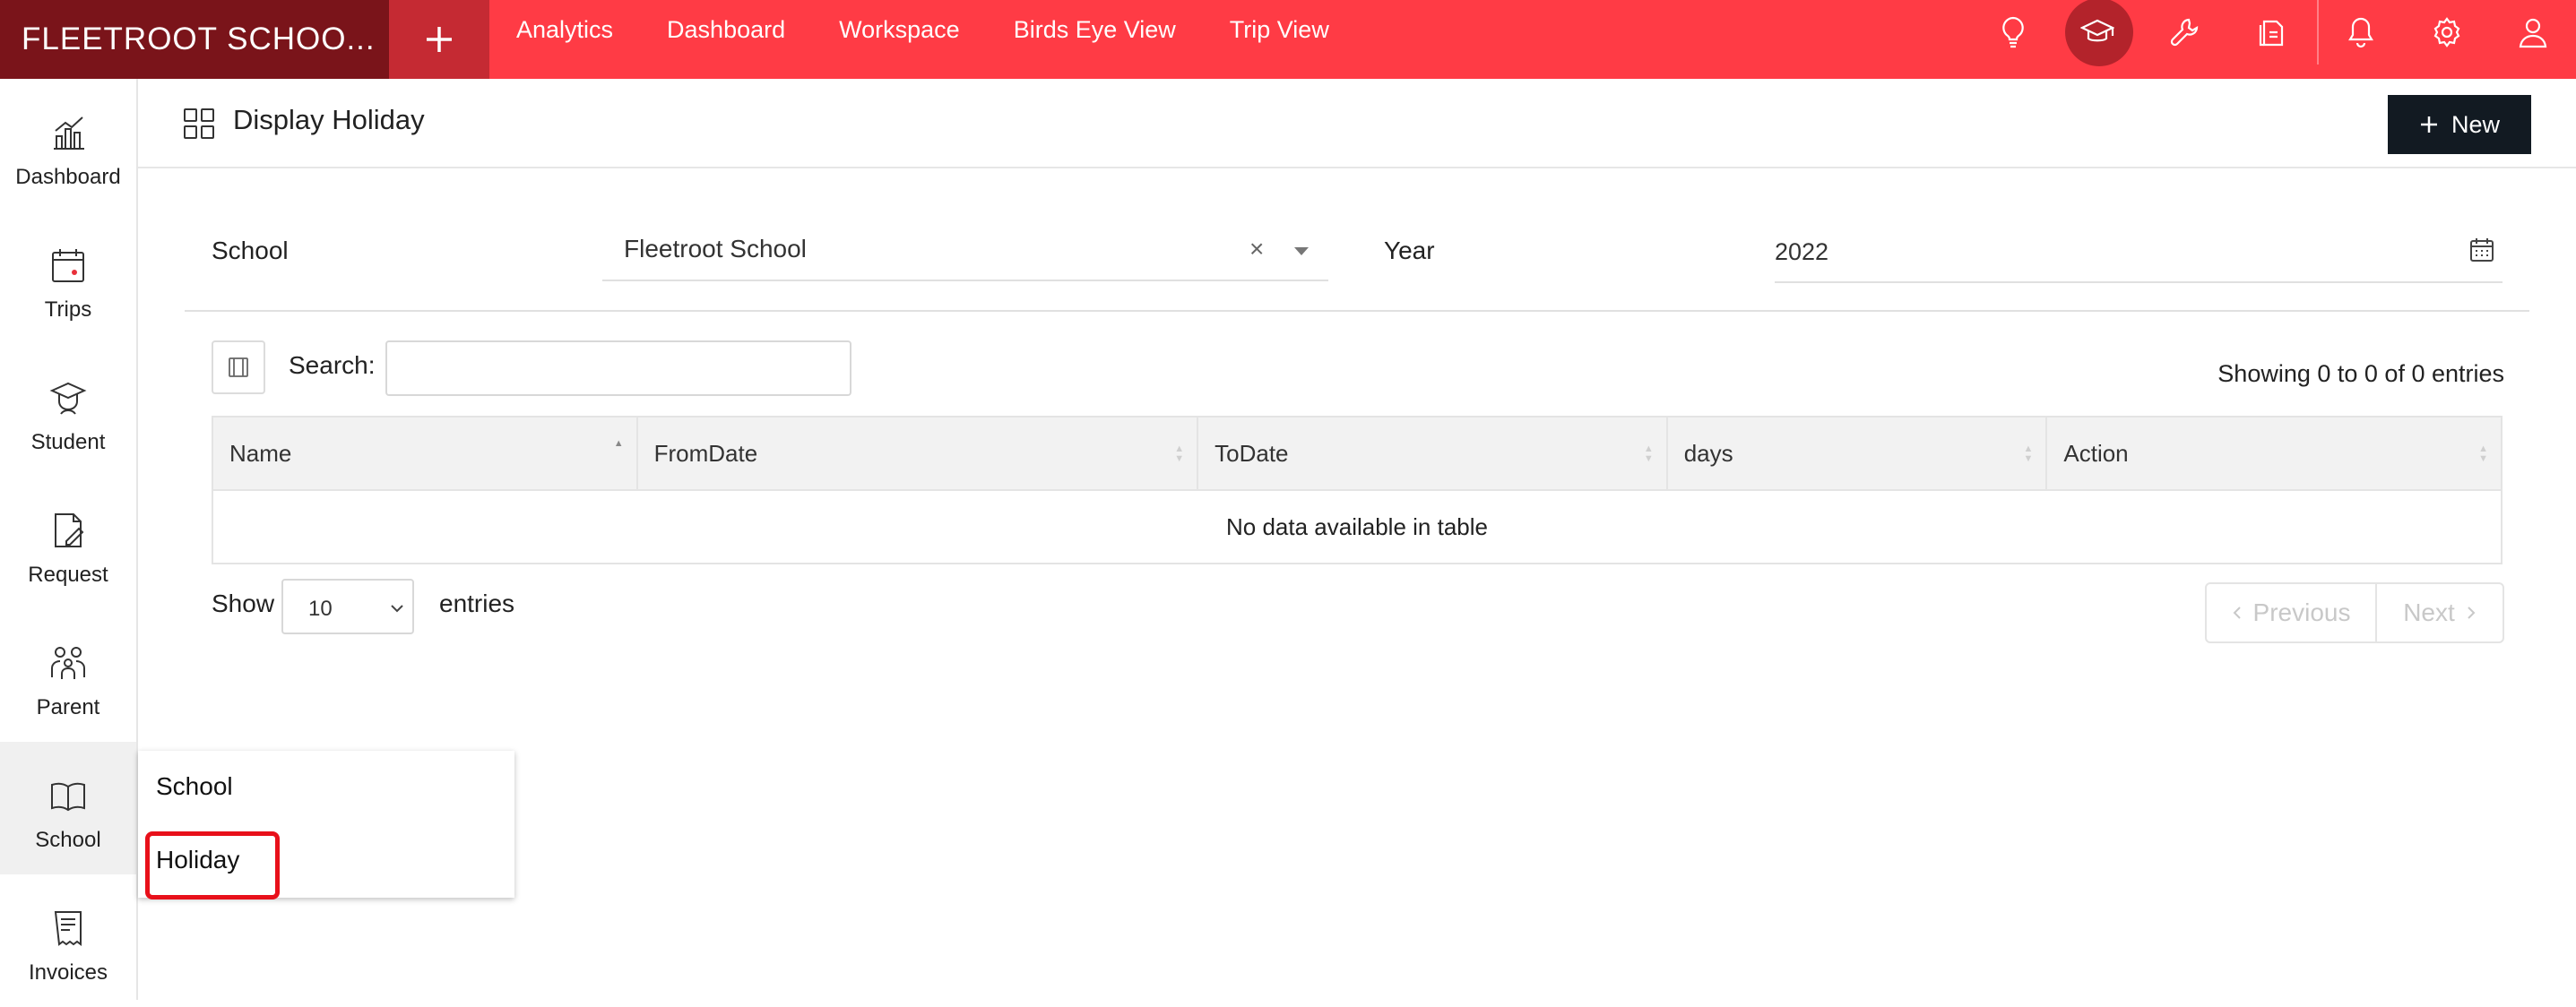 The image size is (2576, 1007). Describe the element at coordinates (2098, 33) in the screenshot. I see `graduation-cap-icon` at that location.